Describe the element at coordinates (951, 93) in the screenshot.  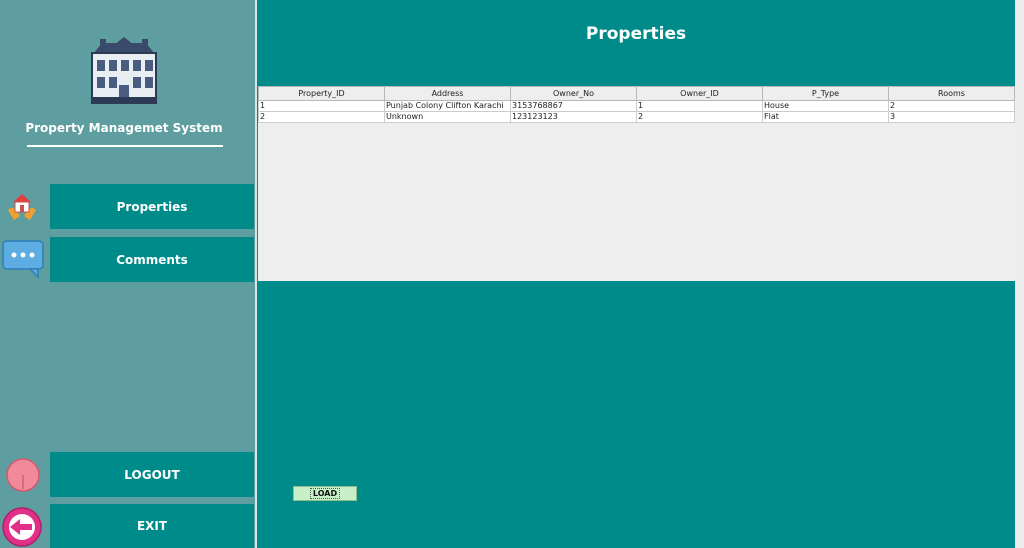
I see `column-header-rooms: Rooms` at that location.